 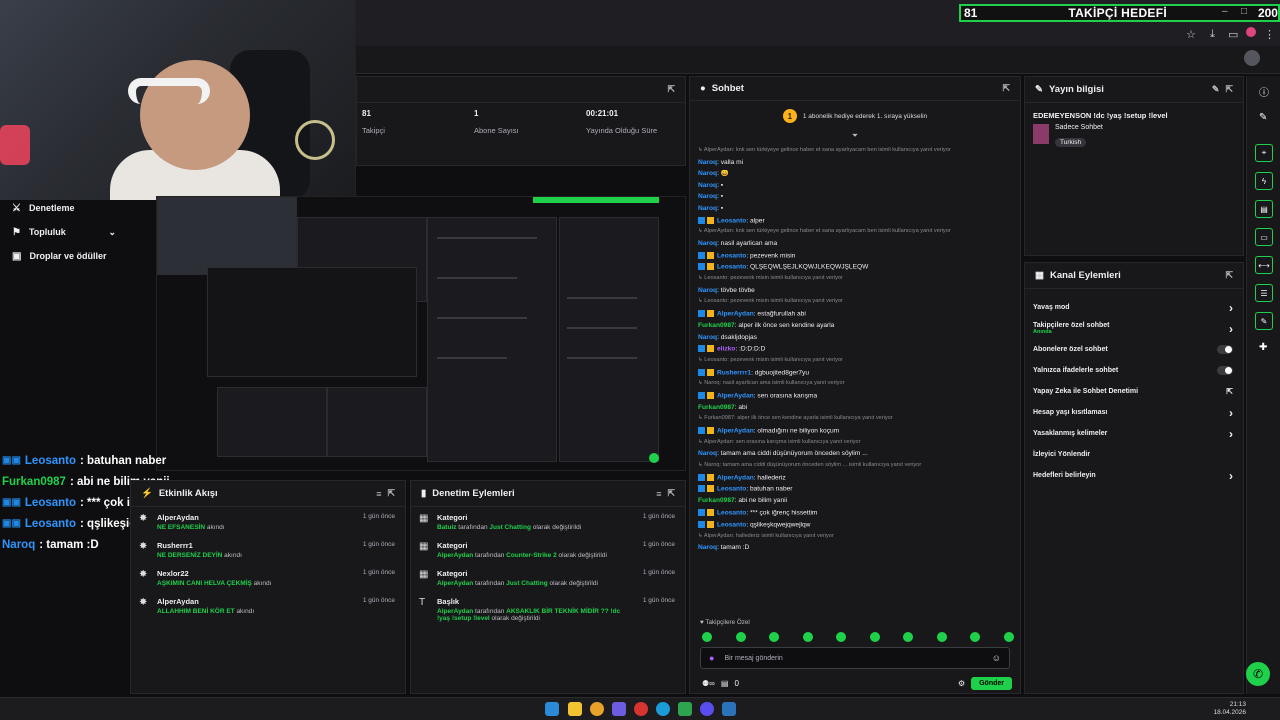 I want to click on channel-action-item: Hedefleri belirleyin ›, so click(x=1134, y=475).